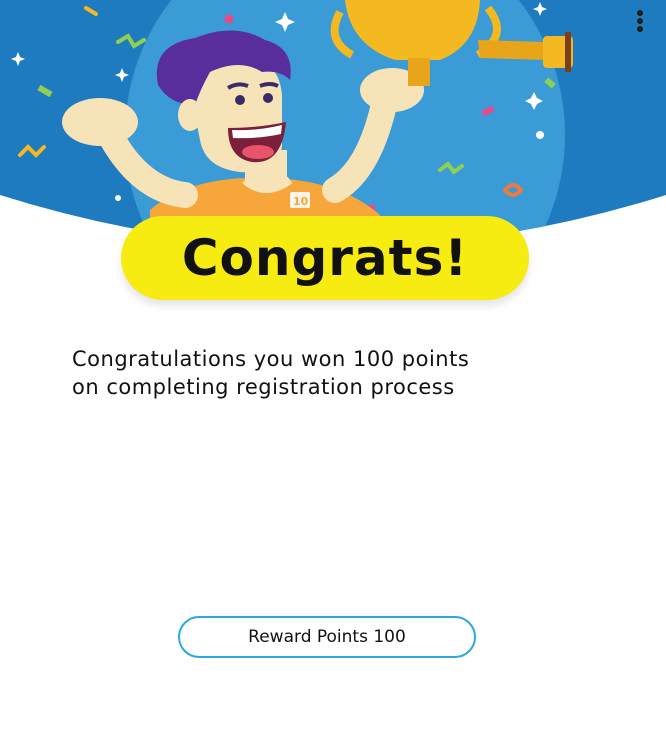 The image size is (666, 729). Describe the element at coordinates (263, 387) in the screenshot. I see `message-line-2: on completing registration process` at that location.